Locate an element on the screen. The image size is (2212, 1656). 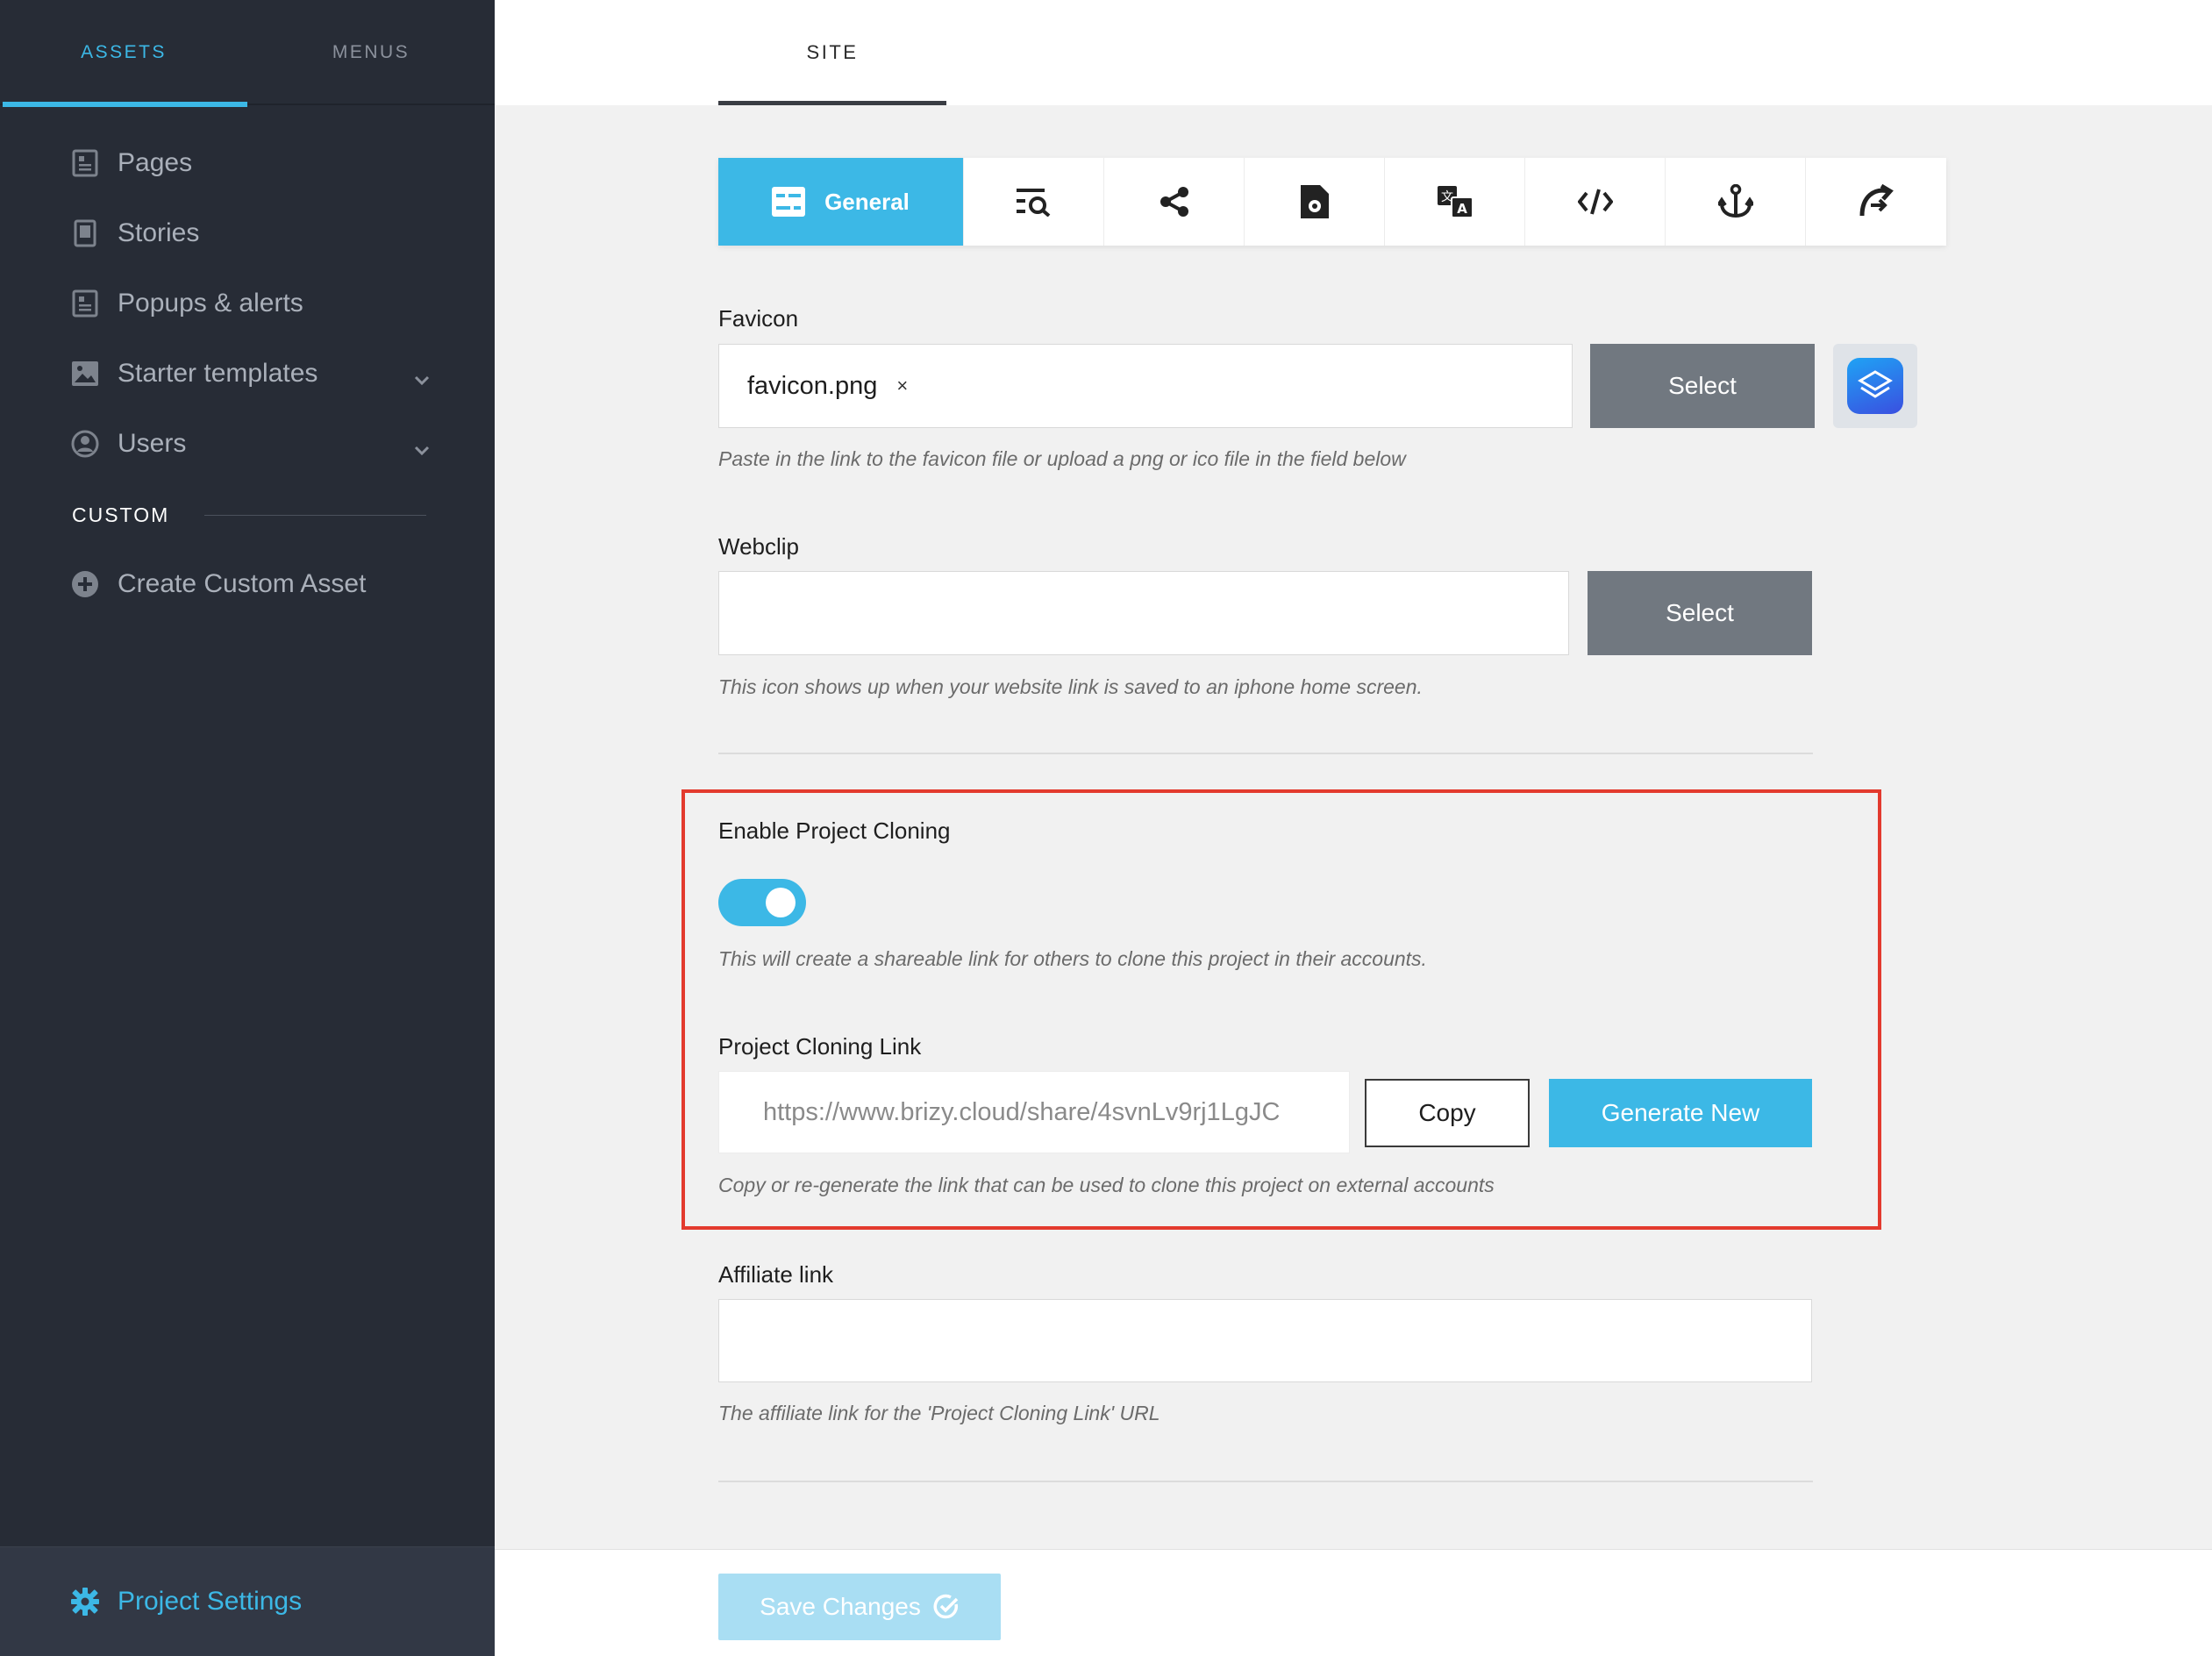
tab-general: General is located at coordinates (841, 202).